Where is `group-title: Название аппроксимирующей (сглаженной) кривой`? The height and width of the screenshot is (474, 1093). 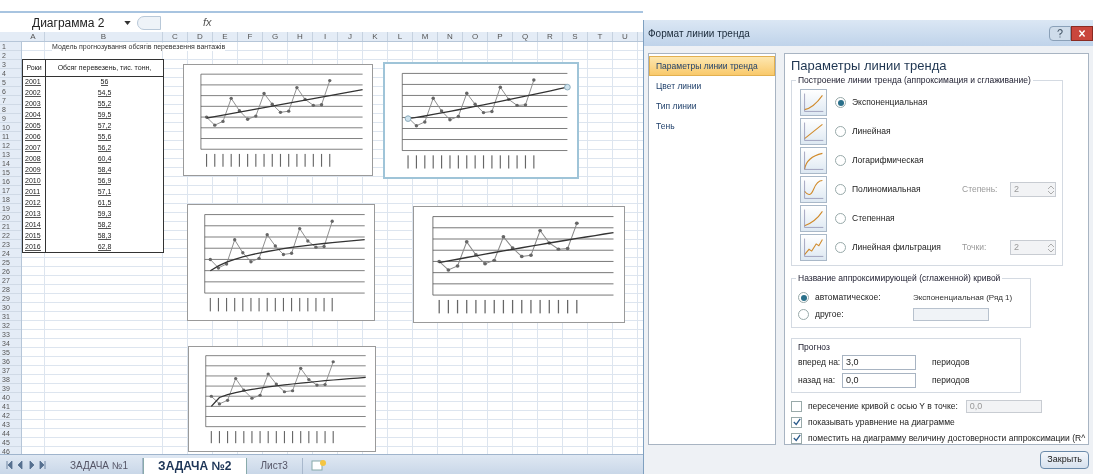 group-title: Название аппроксимирующей (сглаженной) кривой is located at coordinates (899, 278).